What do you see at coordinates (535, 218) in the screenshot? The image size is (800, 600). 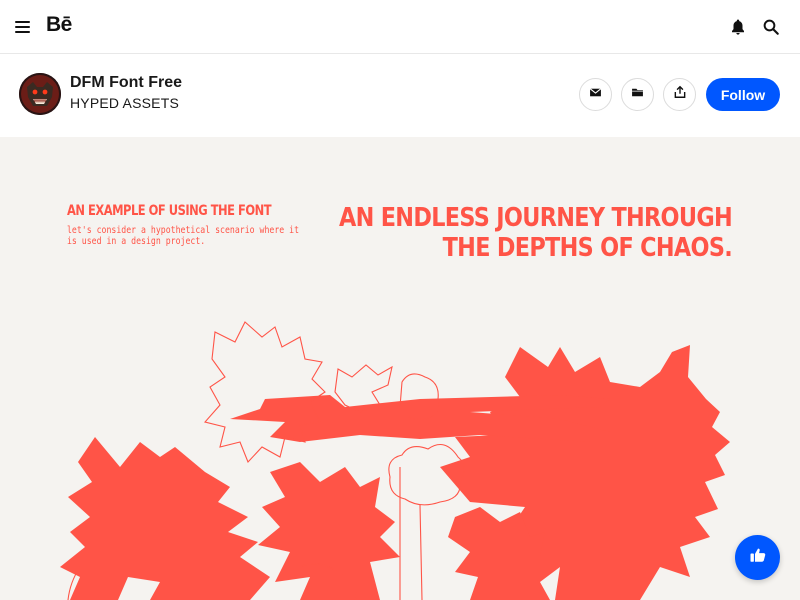 I see `artwork-heading-right-line1: AN ENDLESS JOURNEY THROUGH` at bounding box center [535, 218].